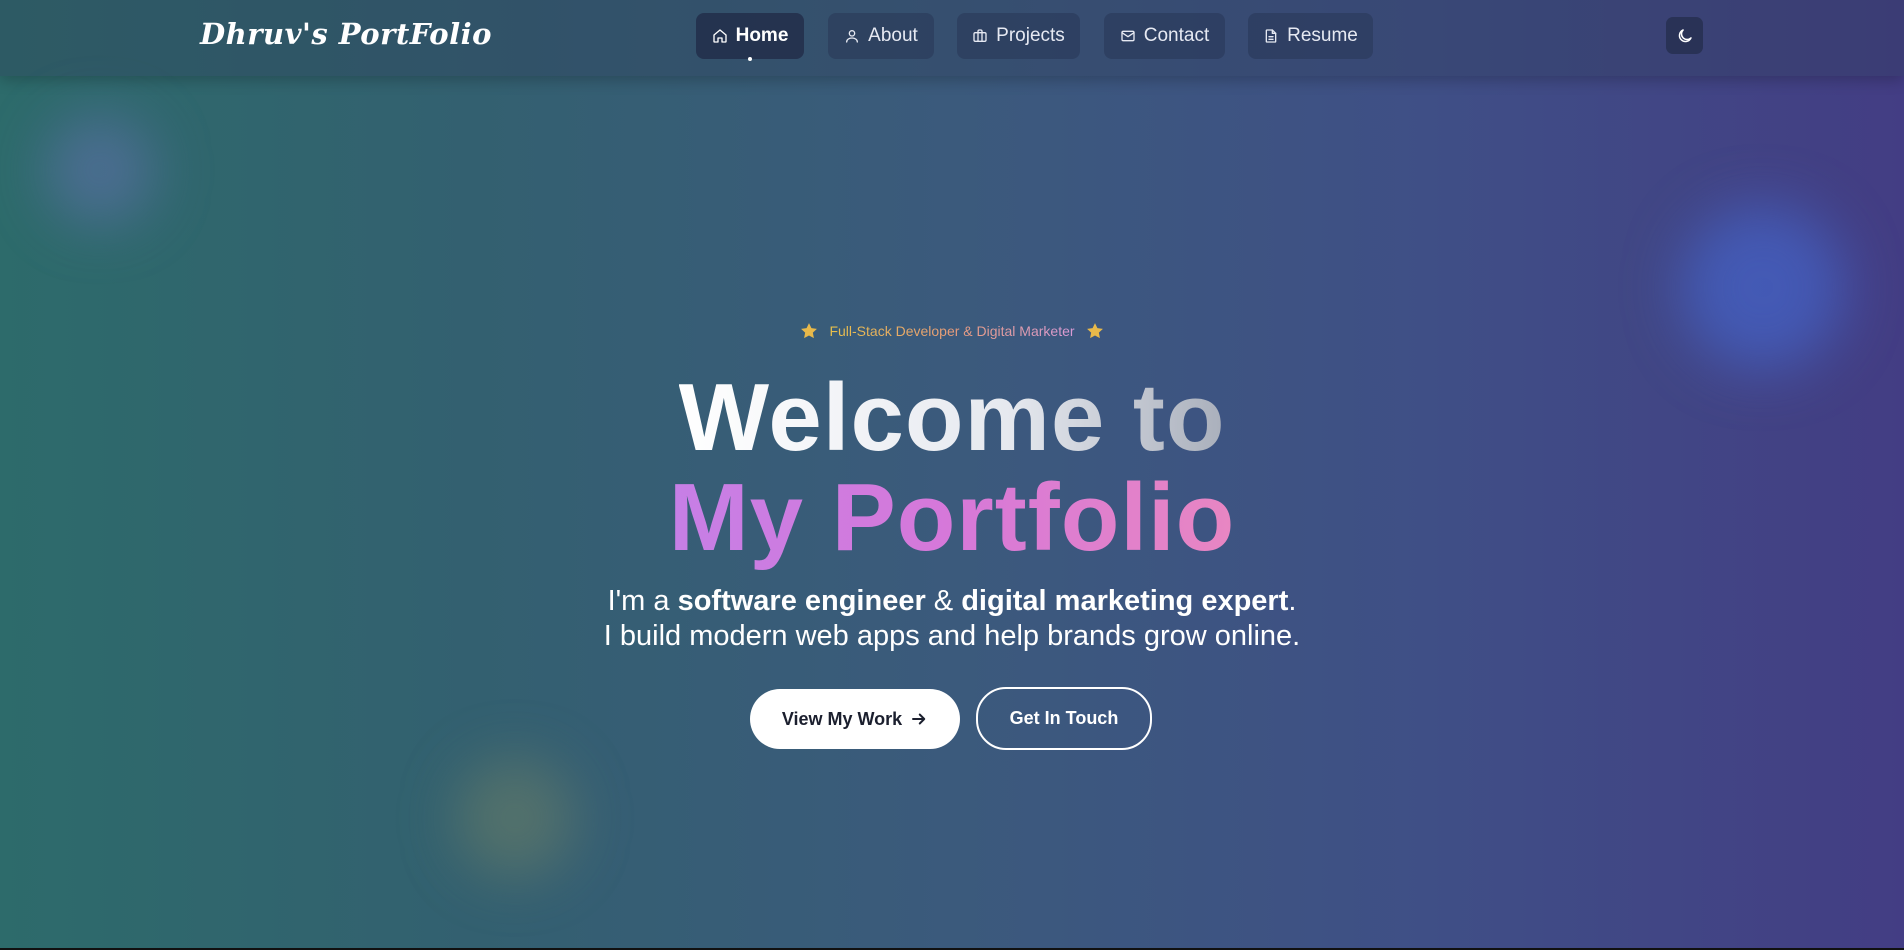 The image size is (1904, 950). Describe the element at coordinates (1762, 287) in the screenshot. I see `background-glow-right` at that location.